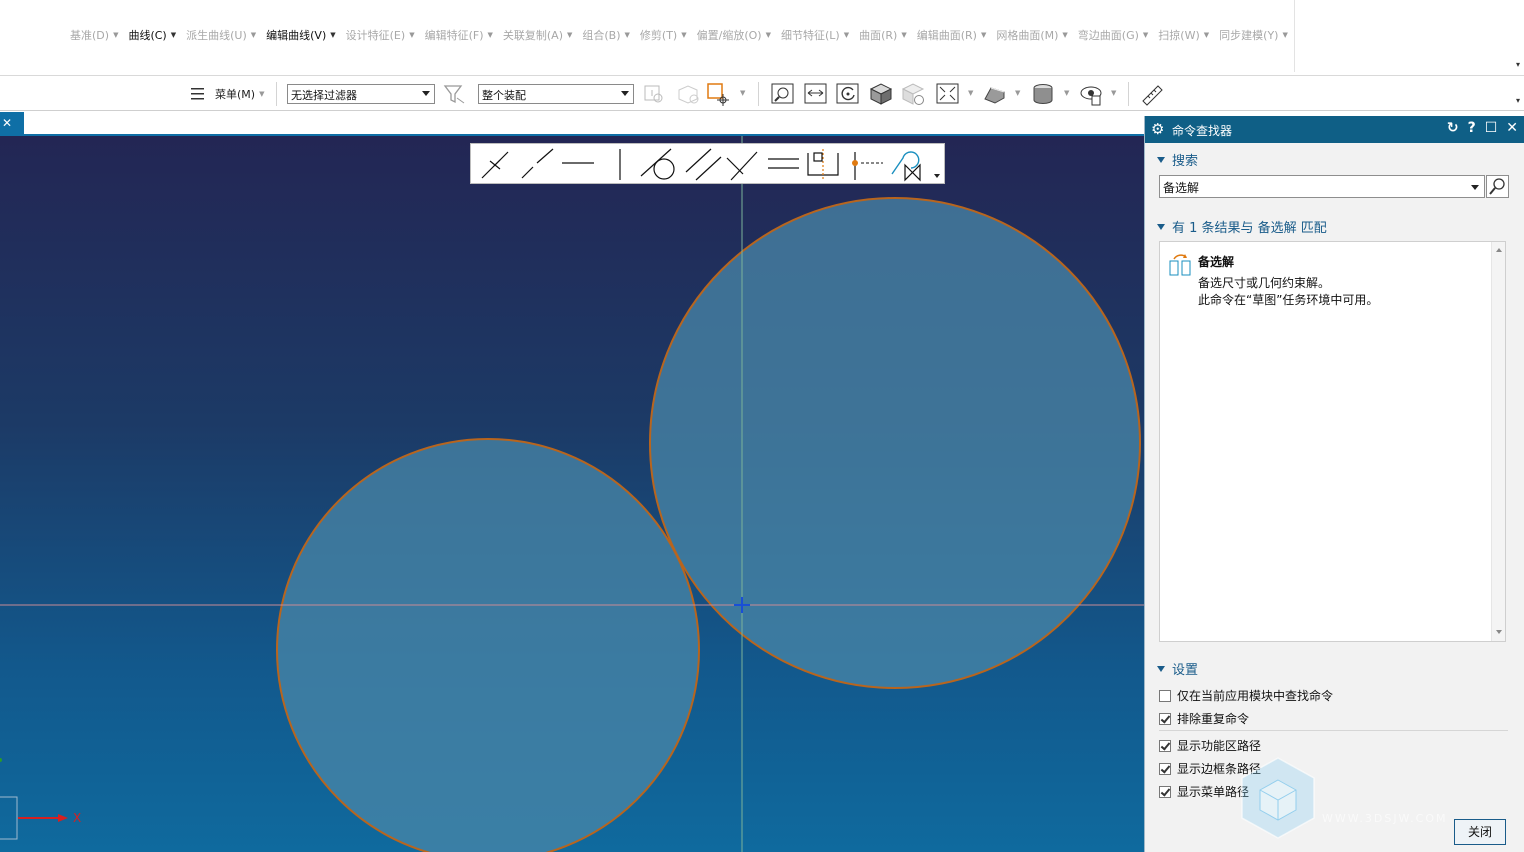 This screenshot has height=852, width=1524. What do you see at coordinates (301, 35) in the screenshot?
I see `ribbon-menu-item: 编辑曲线(V) ▼` at bounding box center [301, 35].